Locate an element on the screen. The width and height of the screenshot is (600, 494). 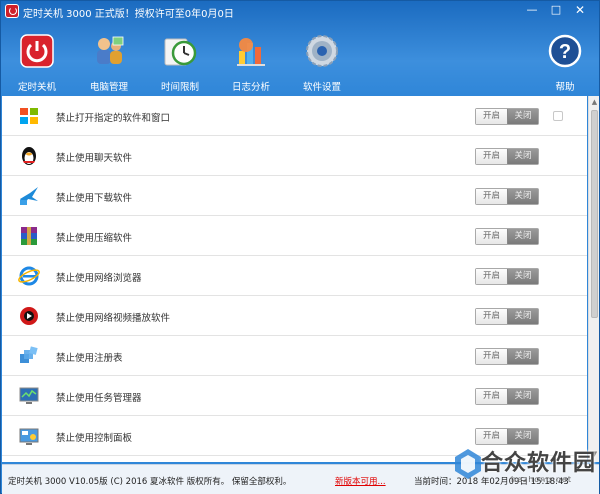
toolbar-software-settings: 软件设置 is located at coordinates (322, 62).